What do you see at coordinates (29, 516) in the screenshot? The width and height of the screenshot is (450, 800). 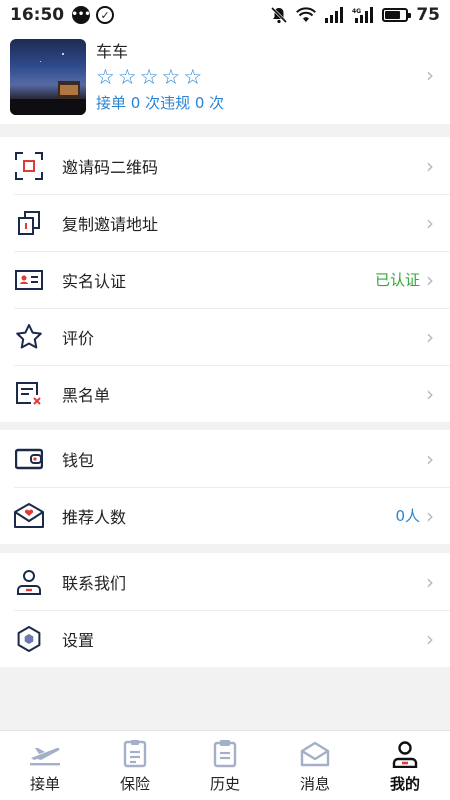 I see `envelope-heart-icon` at bounding box center [29, 516].